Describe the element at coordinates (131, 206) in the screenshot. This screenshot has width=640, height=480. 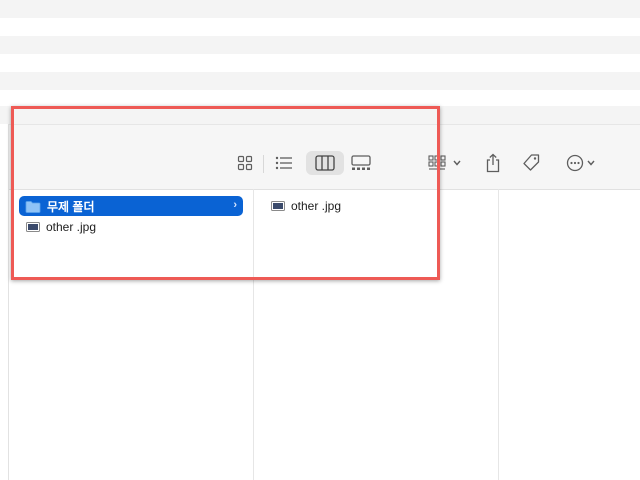
I see `list-item-folder: 무제 폴더 ›` at that location.